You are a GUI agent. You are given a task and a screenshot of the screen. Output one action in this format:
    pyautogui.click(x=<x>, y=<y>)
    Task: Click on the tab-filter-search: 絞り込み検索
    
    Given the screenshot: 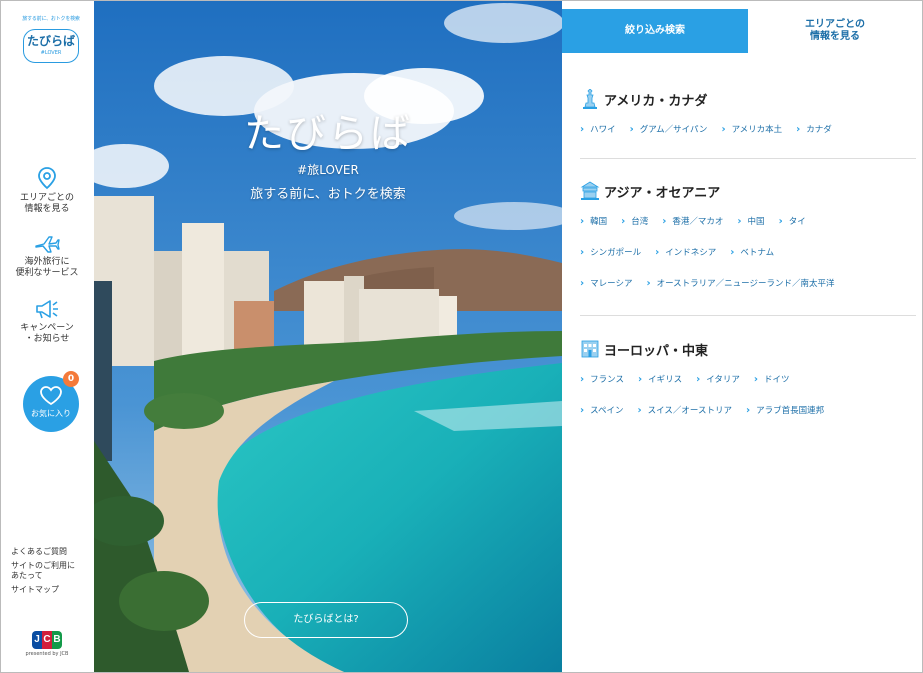 What is the action you would take?
    pyautogui.click(x=655, y=31)
    